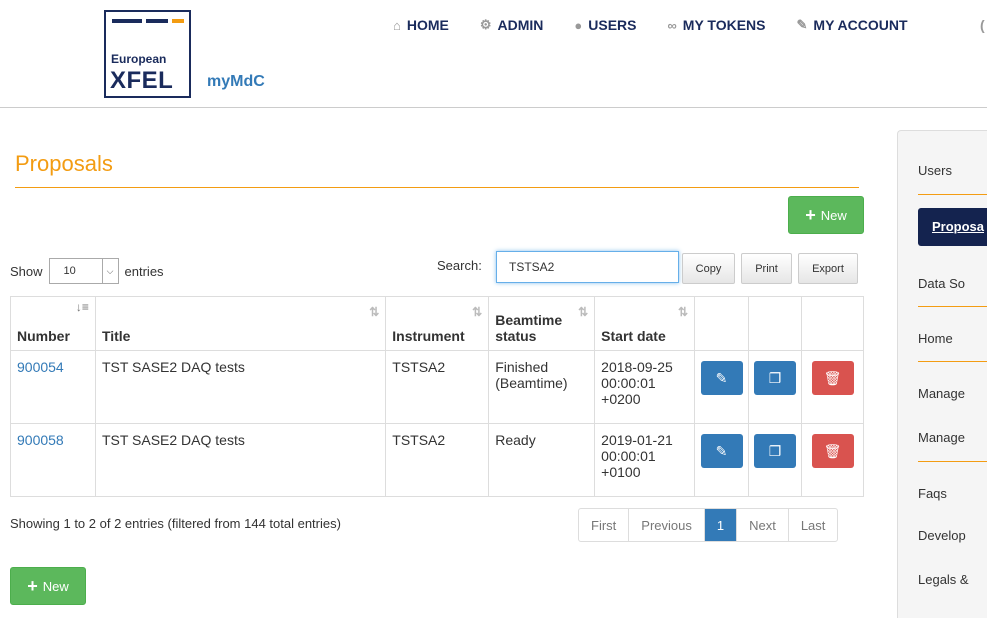  What do you see at coordinates (722, 323) in the screenshot?
I see `column-header-edit` at bounding box center [722, 323].